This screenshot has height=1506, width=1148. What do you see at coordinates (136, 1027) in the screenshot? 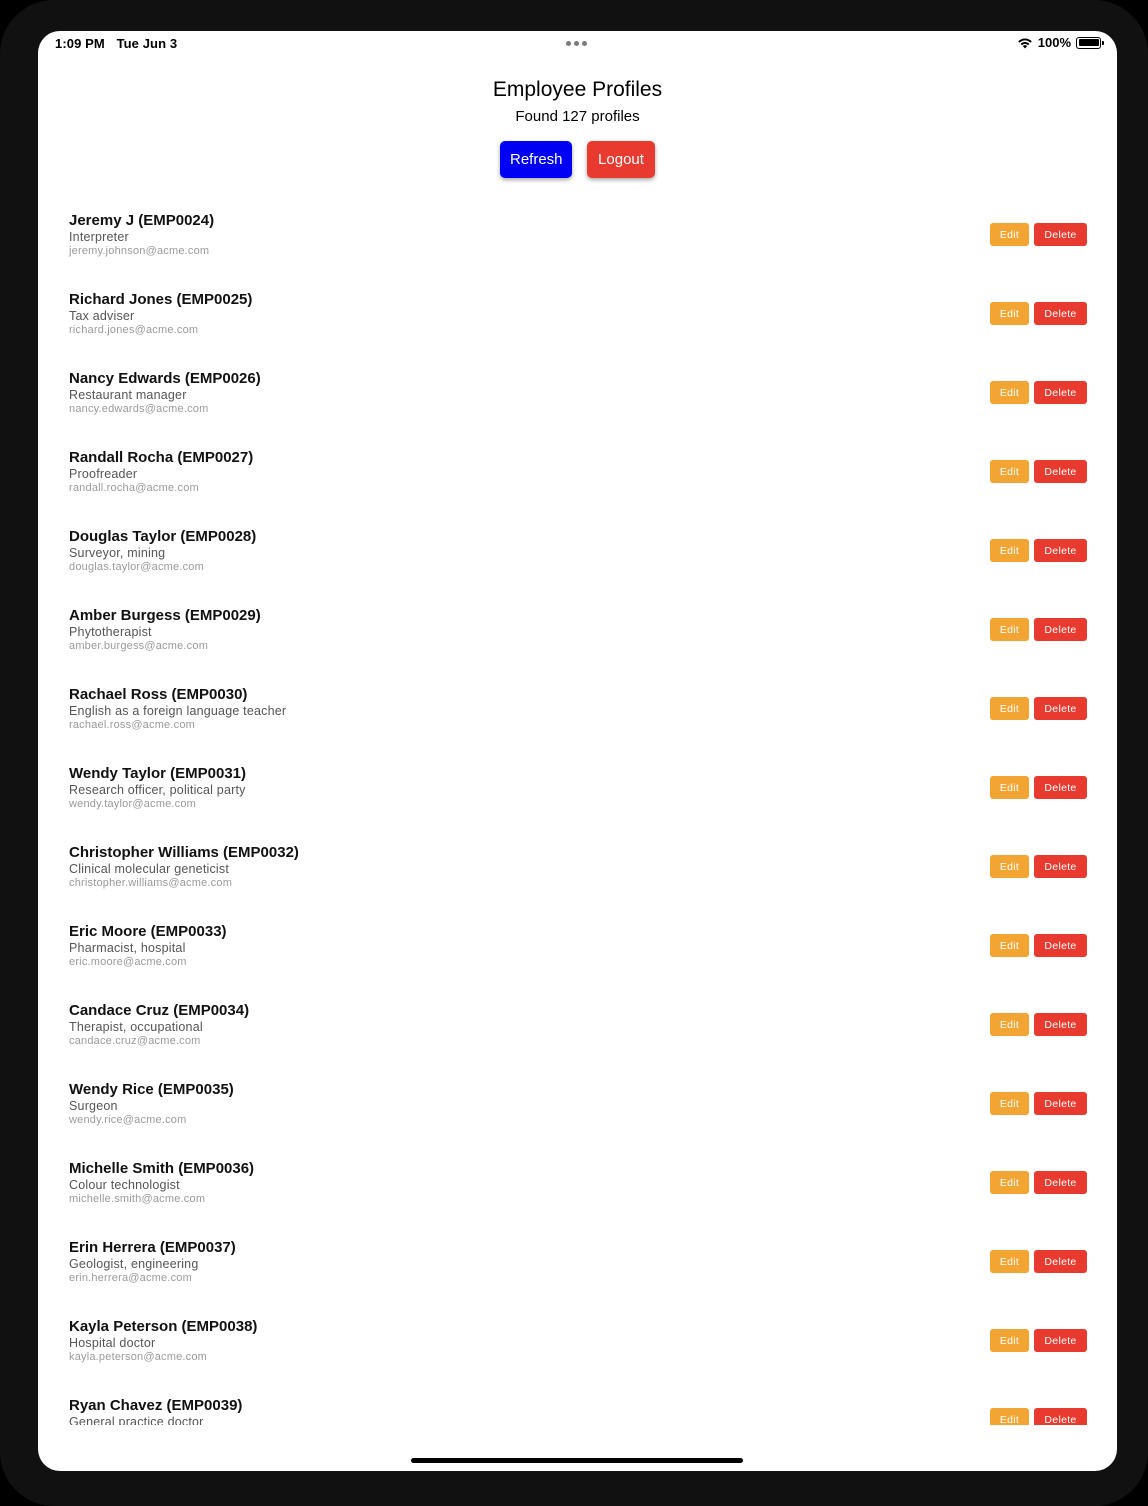
I see `employee-job-title: Therapist, occupational` at bounding box center [136, 1027].